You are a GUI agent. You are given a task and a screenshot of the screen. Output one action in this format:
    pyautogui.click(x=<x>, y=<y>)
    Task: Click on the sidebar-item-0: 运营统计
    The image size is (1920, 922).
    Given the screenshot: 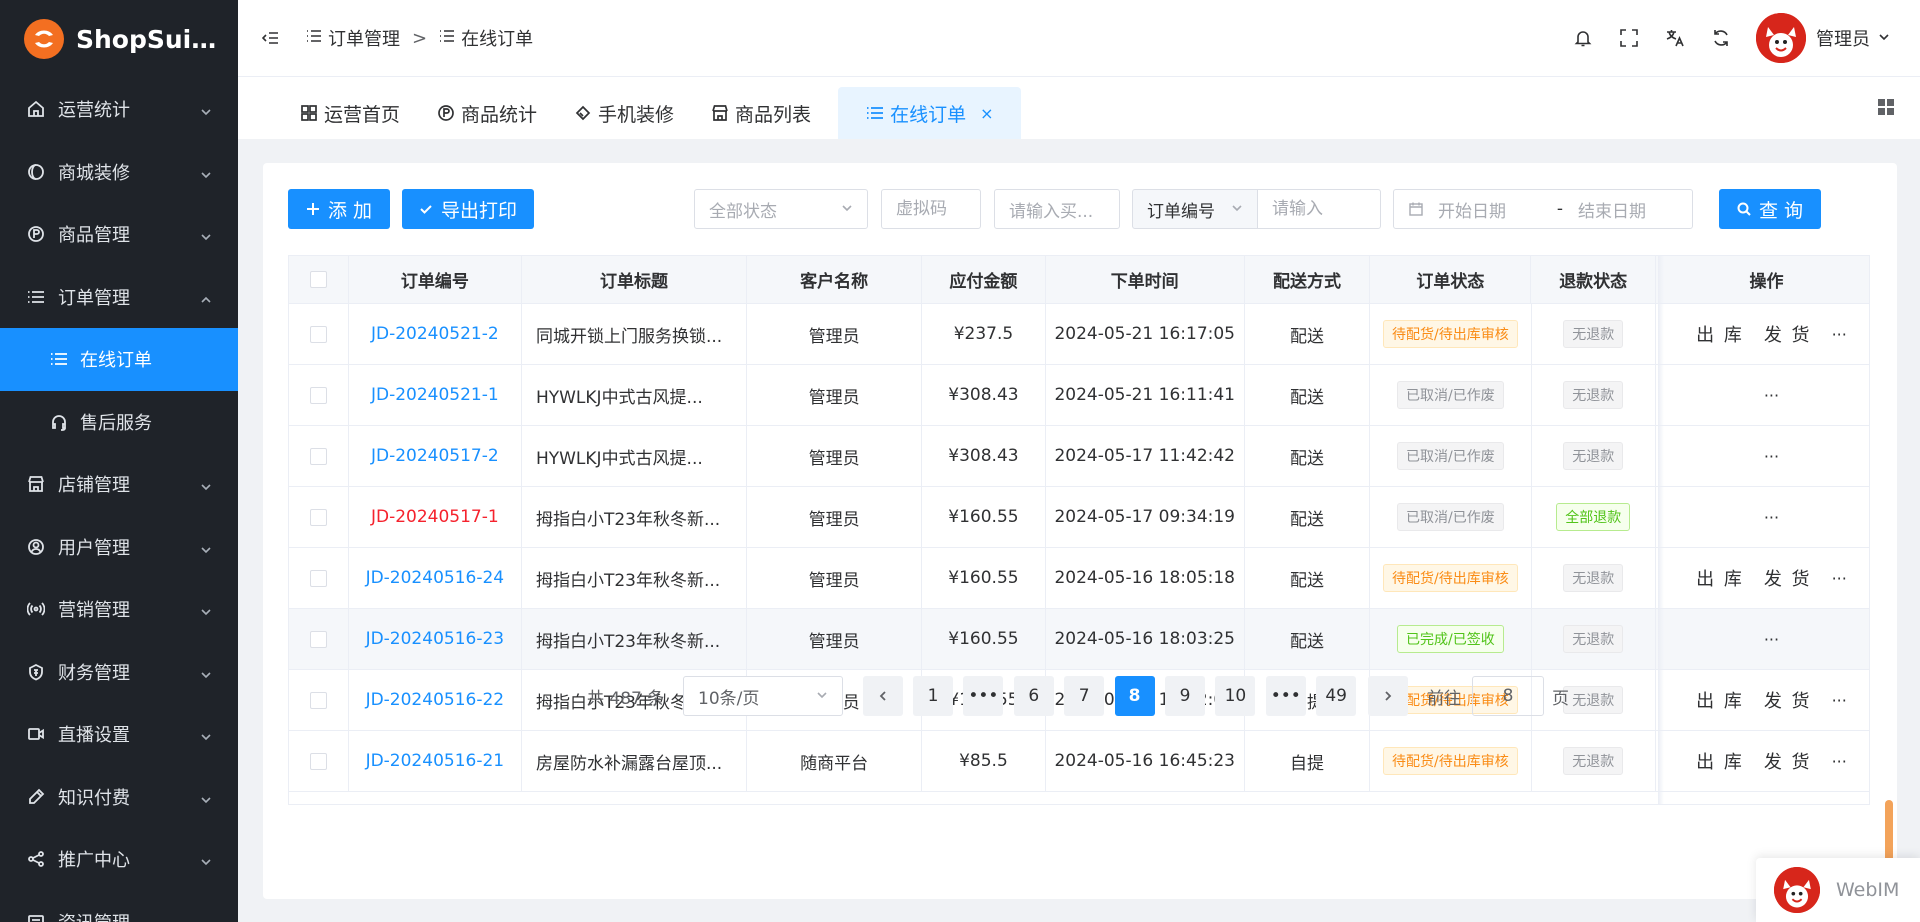 What is the action you would take?
    pyautogui.click(x=119, y=109)
    